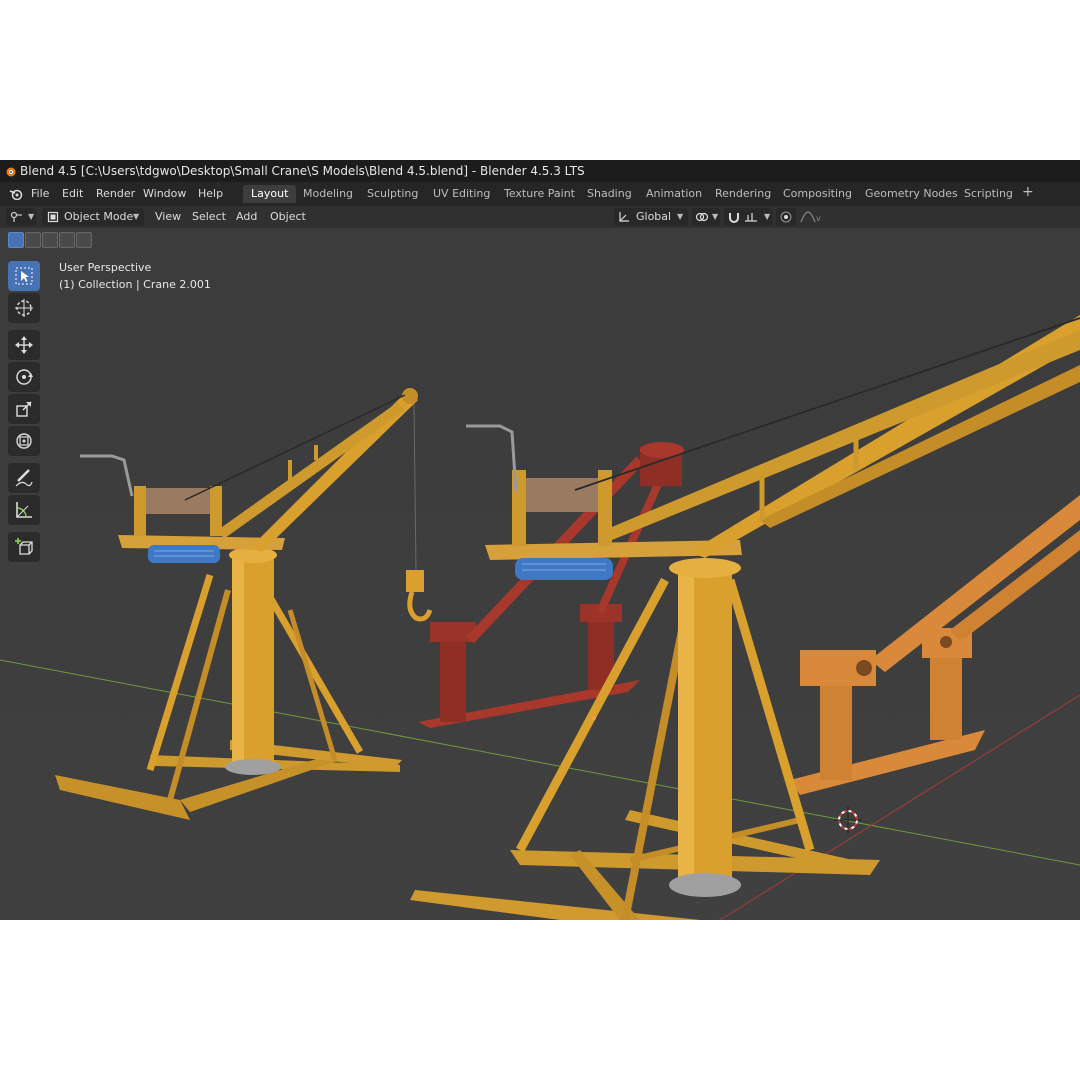  I want to click on orientation-icon, so click(624, 217).